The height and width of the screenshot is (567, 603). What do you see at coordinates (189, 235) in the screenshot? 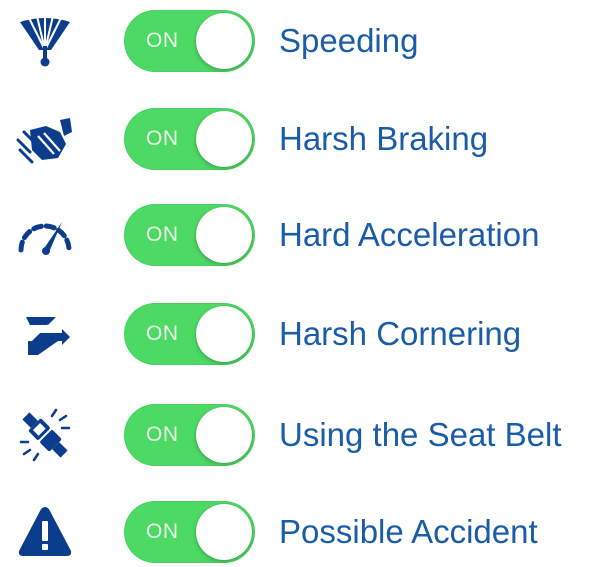
I see `hard-acceleration-toggle: ON` at bounding box center [189, 235].